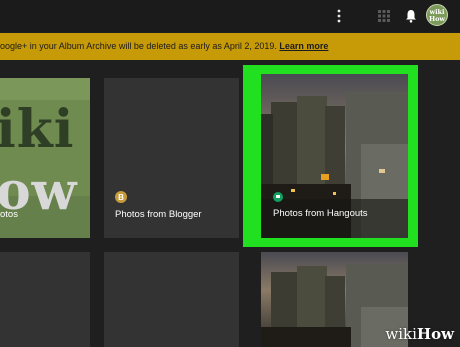 The height and width of the screenshot is (347, 460). I want to click on grid-apps-icon, so click(384, 16).